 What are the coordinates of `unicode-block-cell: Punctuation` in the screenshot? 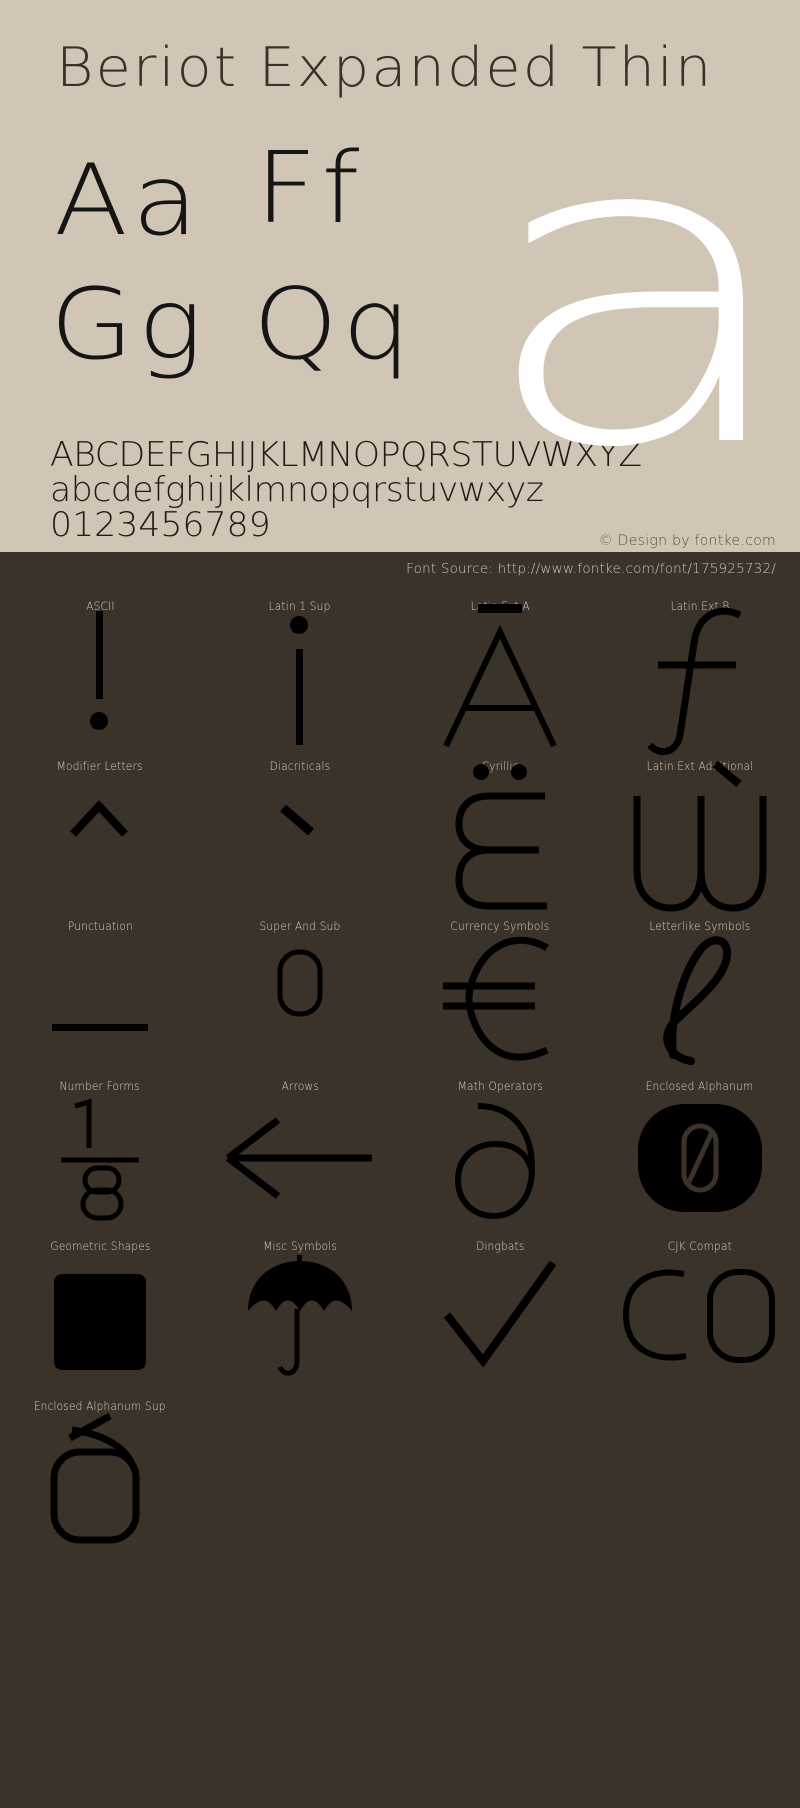 It's located at (100, 988).